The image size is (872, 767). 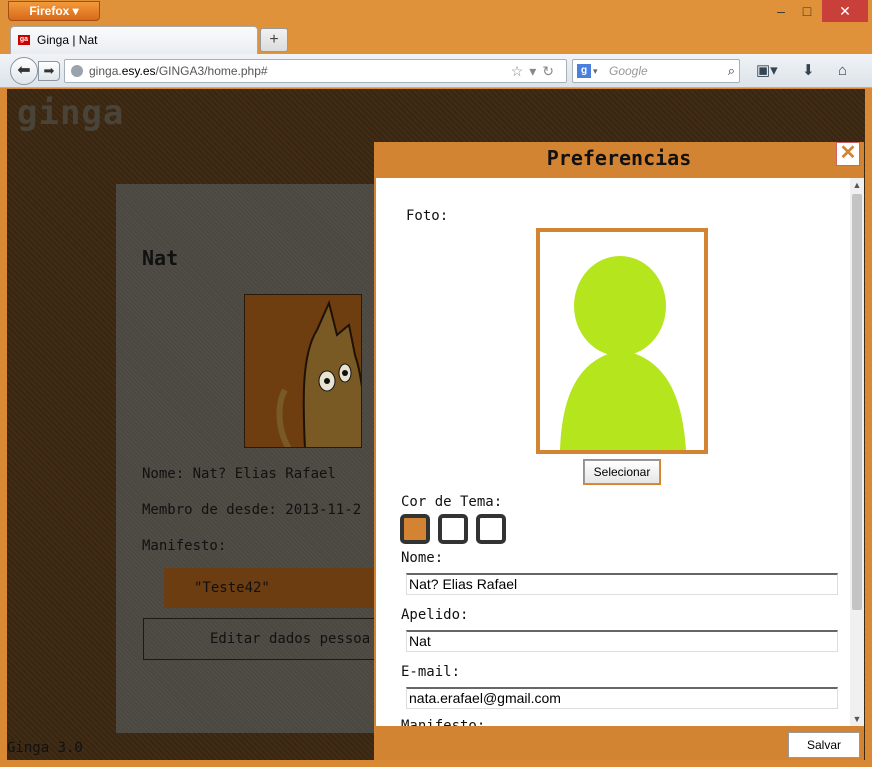 I want to click on url-action-icons: ☆▾↻, so click(x=535, y=71).